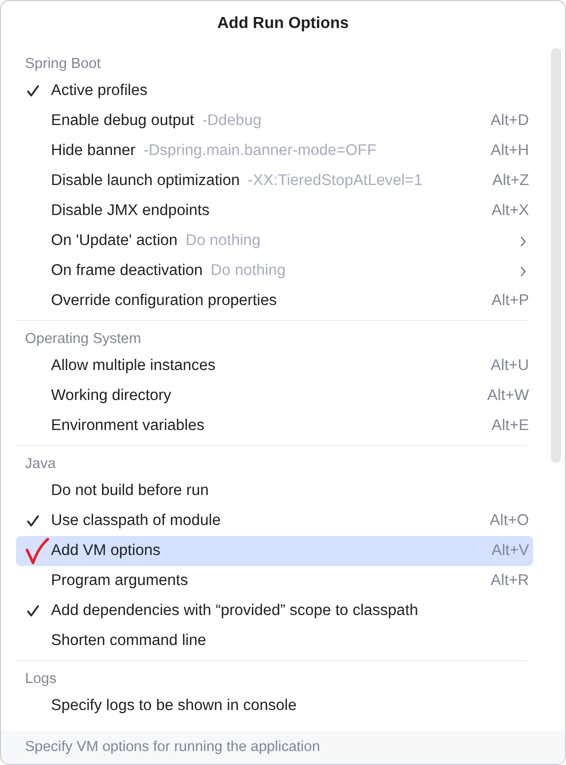 Image resolution: width=566 pixels, height=765 pixels. I want to click on section-header: Spring Boot, so click(63, 64).